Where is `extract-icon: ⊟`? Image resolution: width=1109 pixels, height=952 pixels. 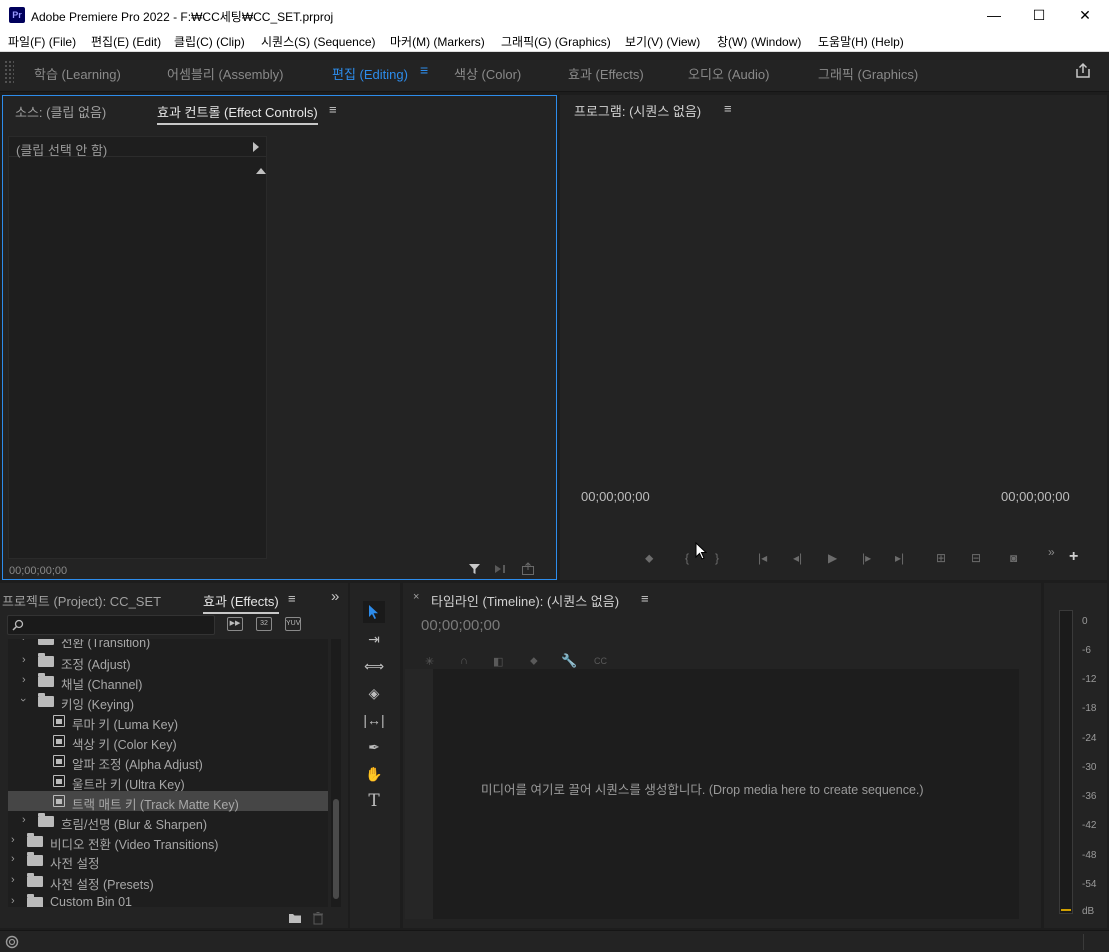
extract-icon: ⊟ is located at coordinates (976, 558).